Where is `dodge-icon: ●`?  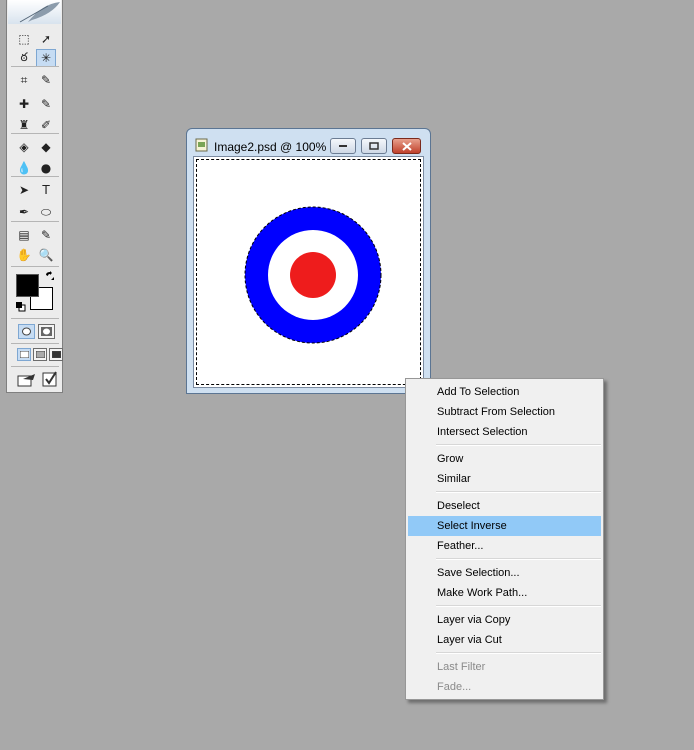 dodge-icon: ● is located at coordinates (46, 168).